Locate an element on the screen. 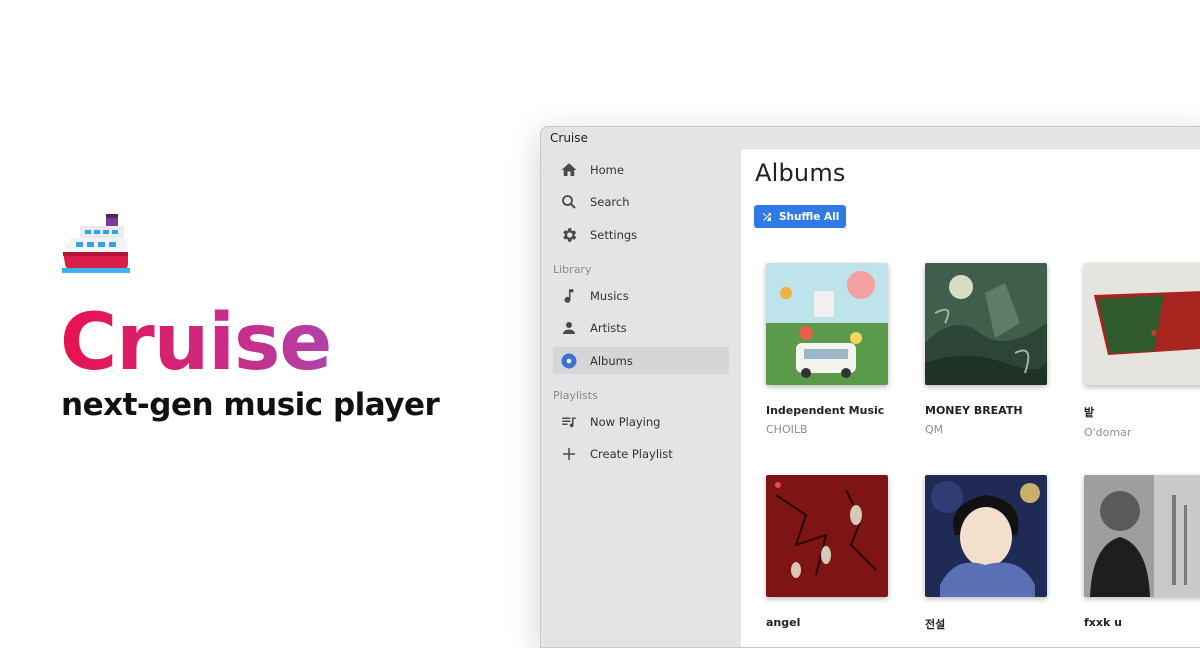 The width and height of the screenshot is (1200, 648). home-icon is located at coordinates (569, 170).